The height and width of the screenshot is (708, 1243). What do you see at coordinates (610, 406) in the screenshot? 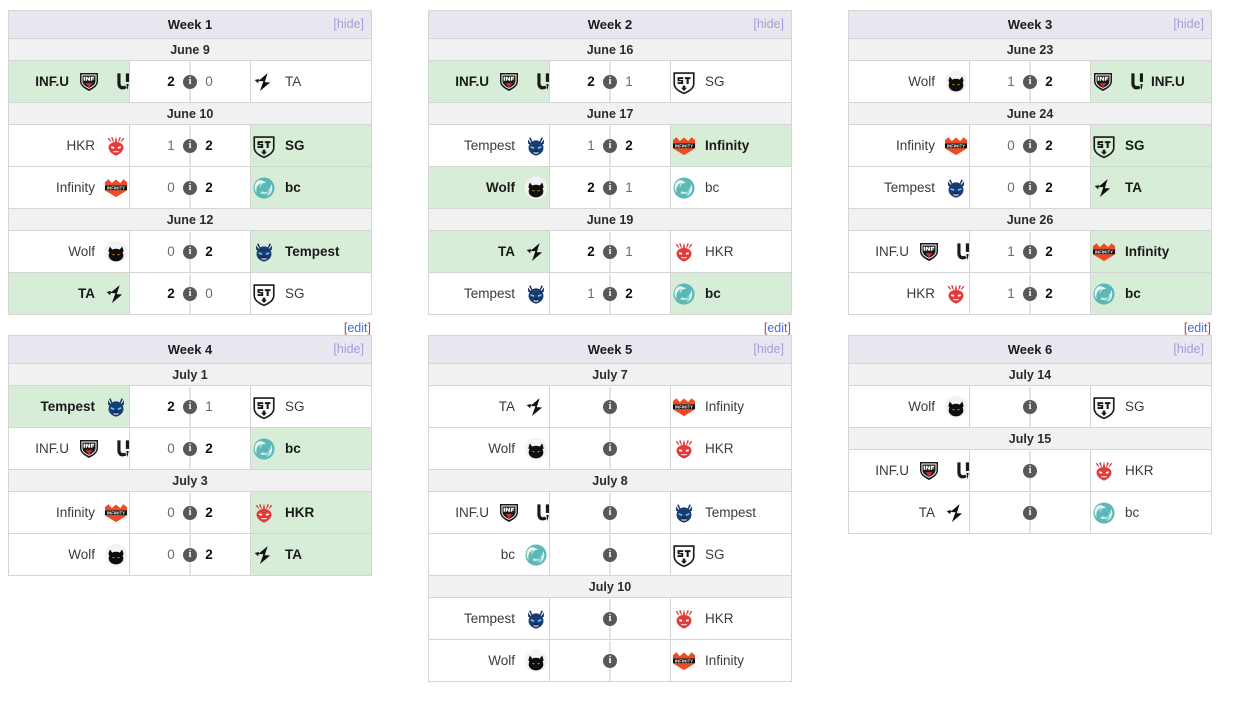
I see `match-row: TA i INFINITY Infinity` at bounding box center [610, 406].